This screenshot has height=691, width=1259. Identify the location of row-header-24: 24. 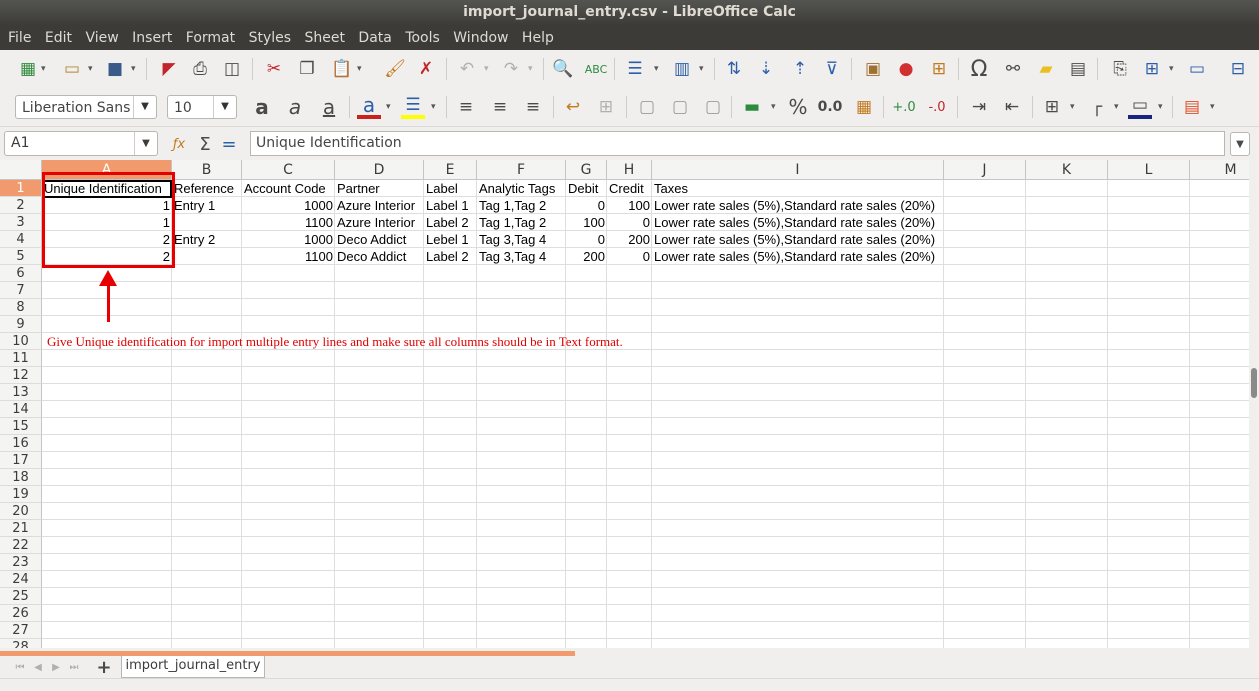
(21, 579).